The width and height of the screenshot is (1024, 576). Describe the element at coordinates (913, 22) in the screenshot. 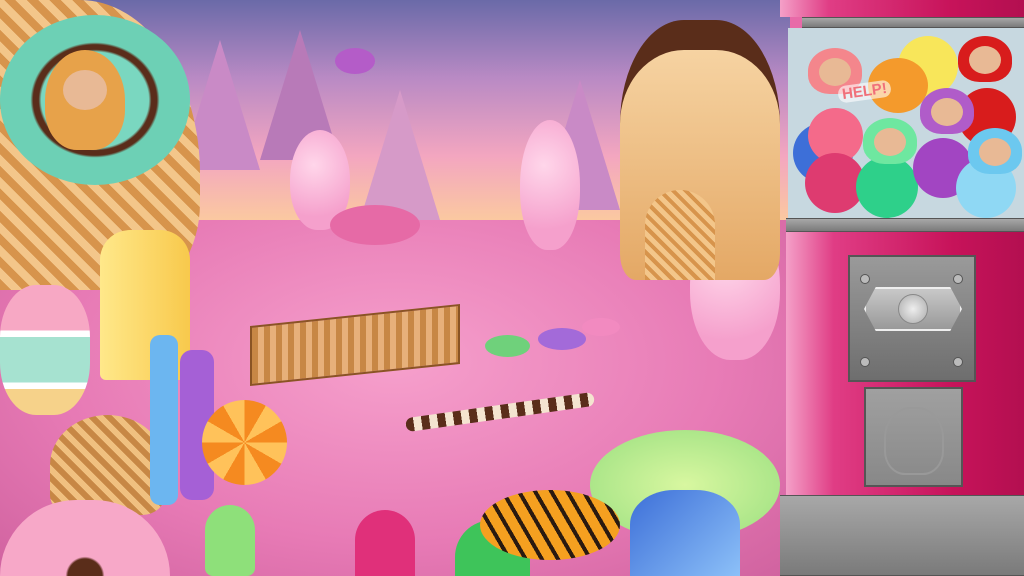

I see `machine-rim` at that location.